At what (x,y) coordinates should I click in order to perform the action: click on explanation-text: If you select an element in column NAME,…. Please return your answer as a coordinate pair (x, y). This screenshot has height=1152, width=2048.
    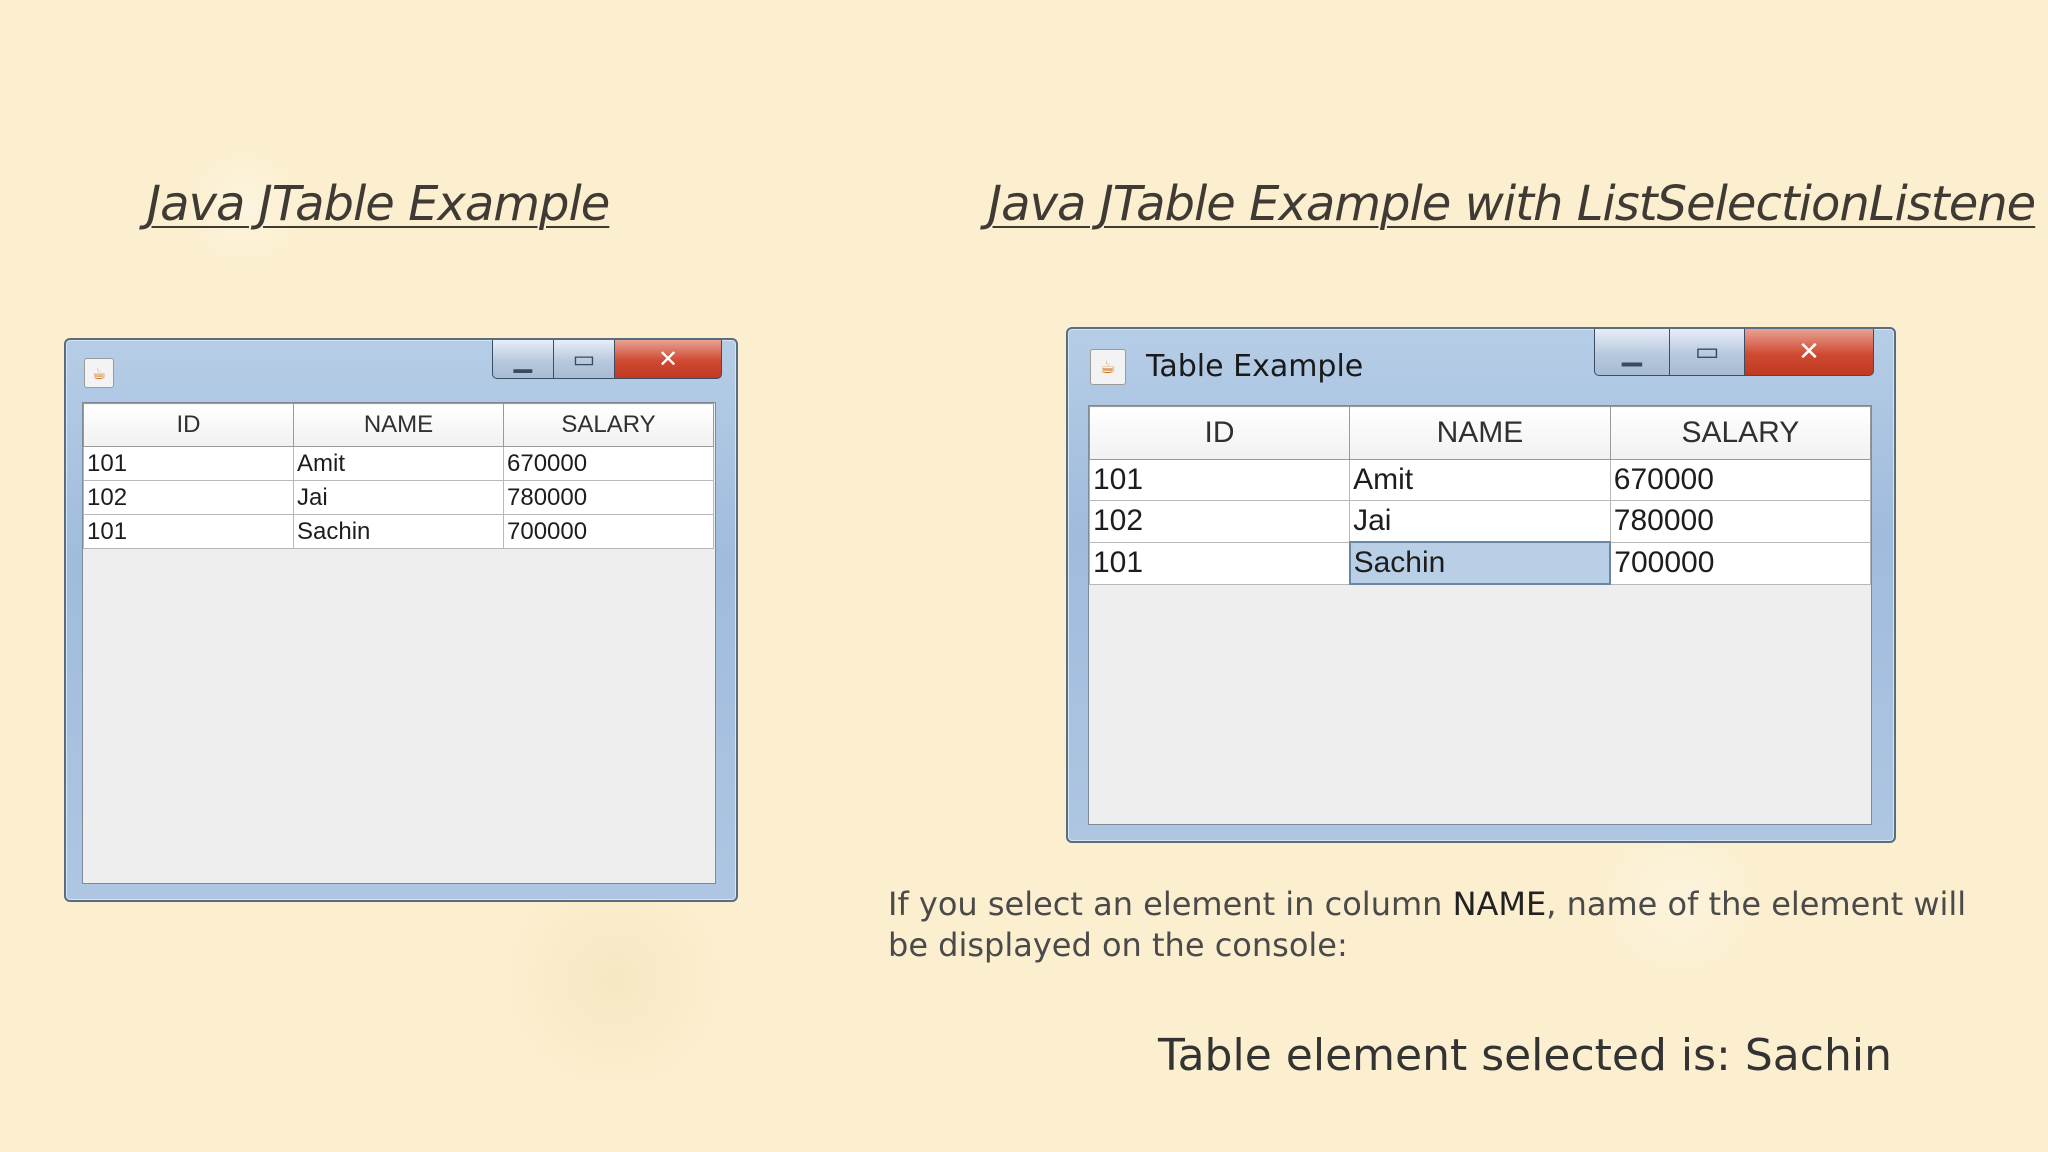
    Looking at the image, I should click on (1443, 925).